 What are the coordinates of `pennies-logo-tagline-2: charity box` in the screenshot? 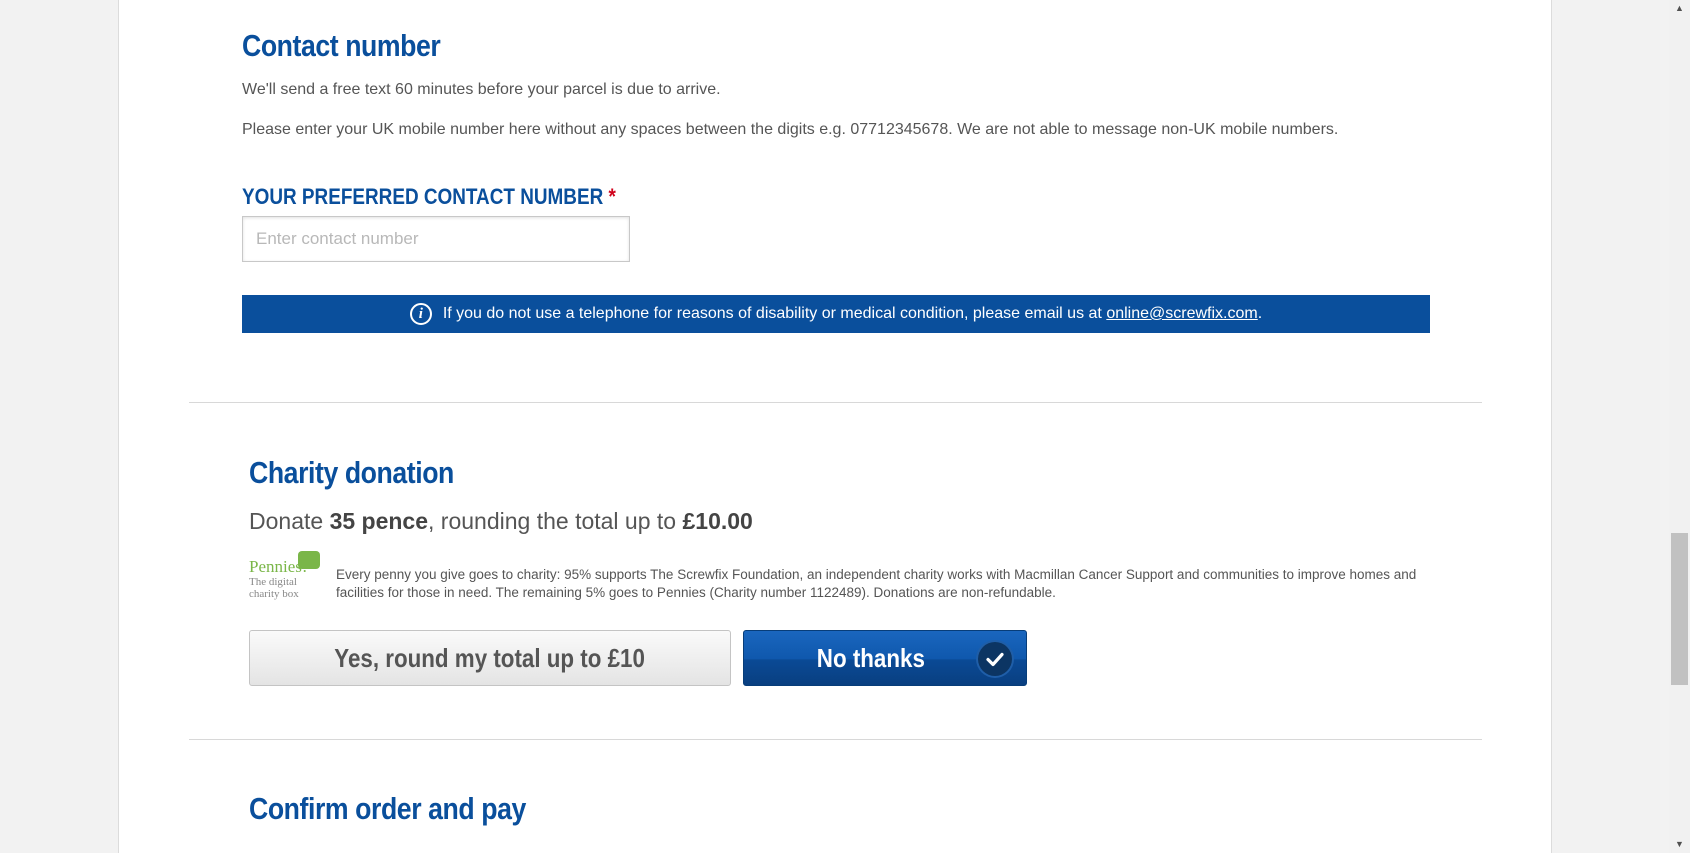 It's located at (274, 594).